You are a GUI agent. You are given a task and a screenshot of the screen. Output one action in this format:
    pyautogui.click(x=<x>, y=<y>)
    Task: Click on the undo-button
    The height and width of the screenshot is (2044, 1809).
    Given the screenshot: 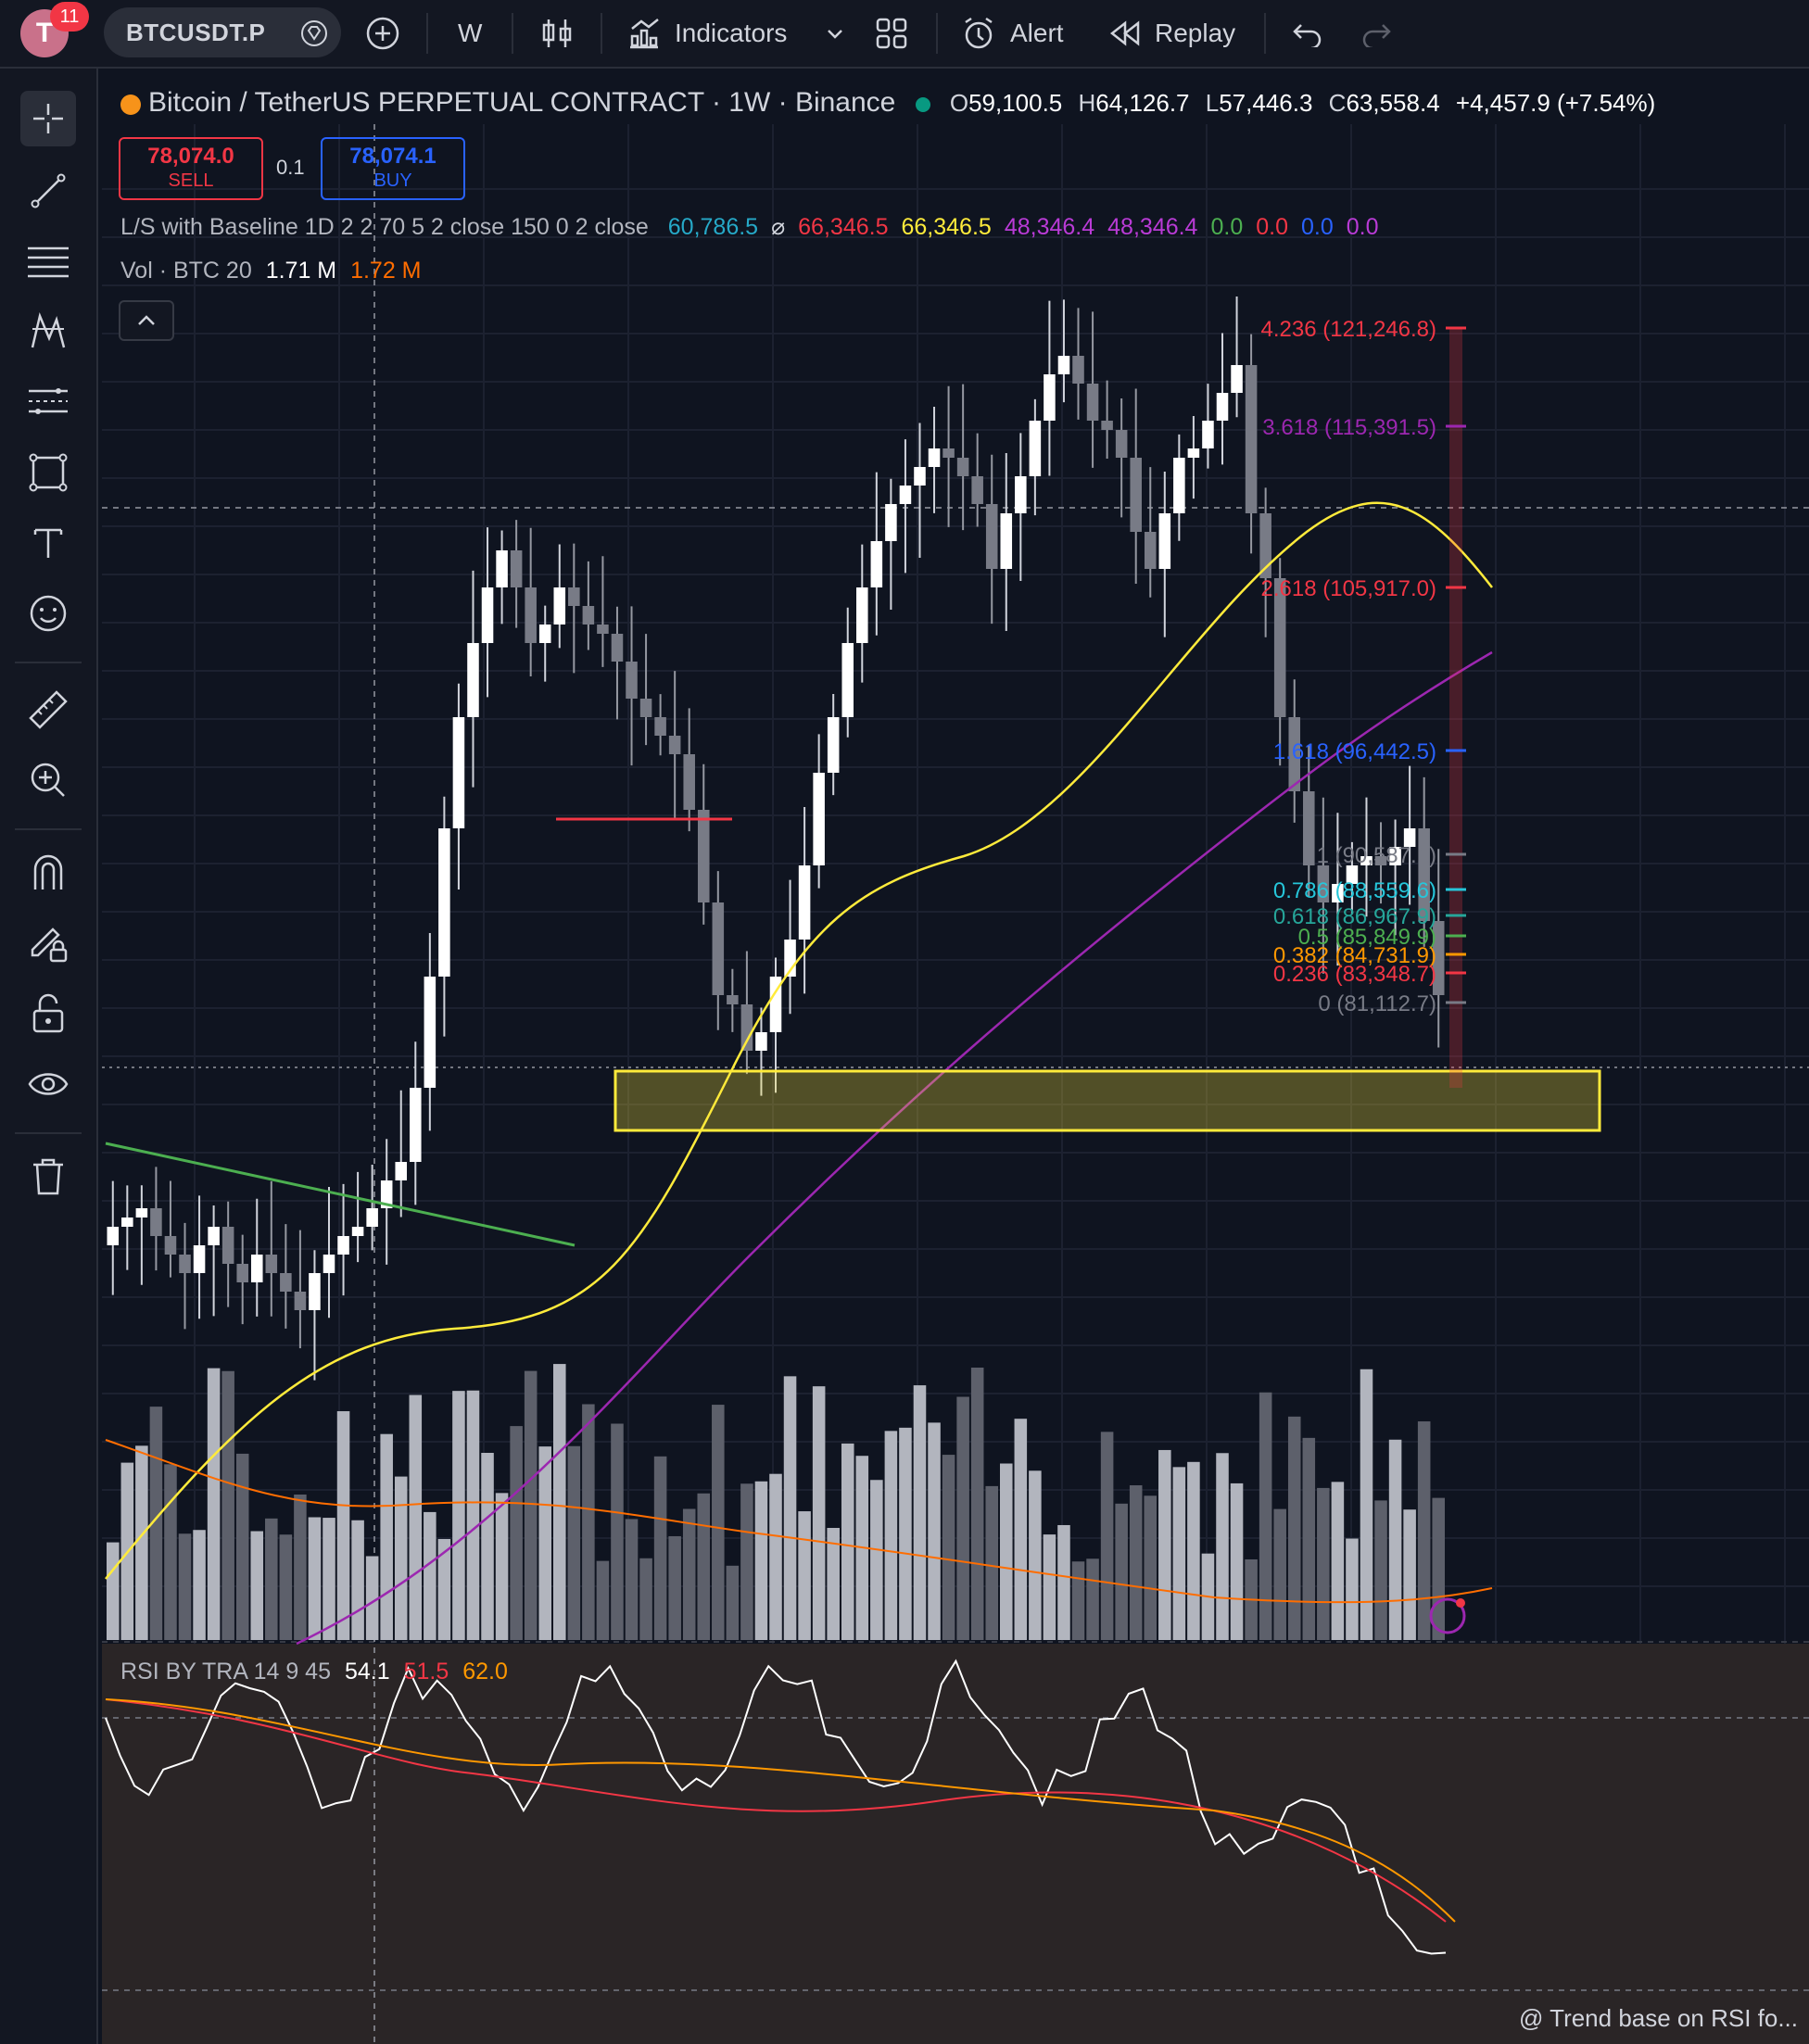 What is the action you would take?
    pyautogui.click(x=1307, y=33)
    